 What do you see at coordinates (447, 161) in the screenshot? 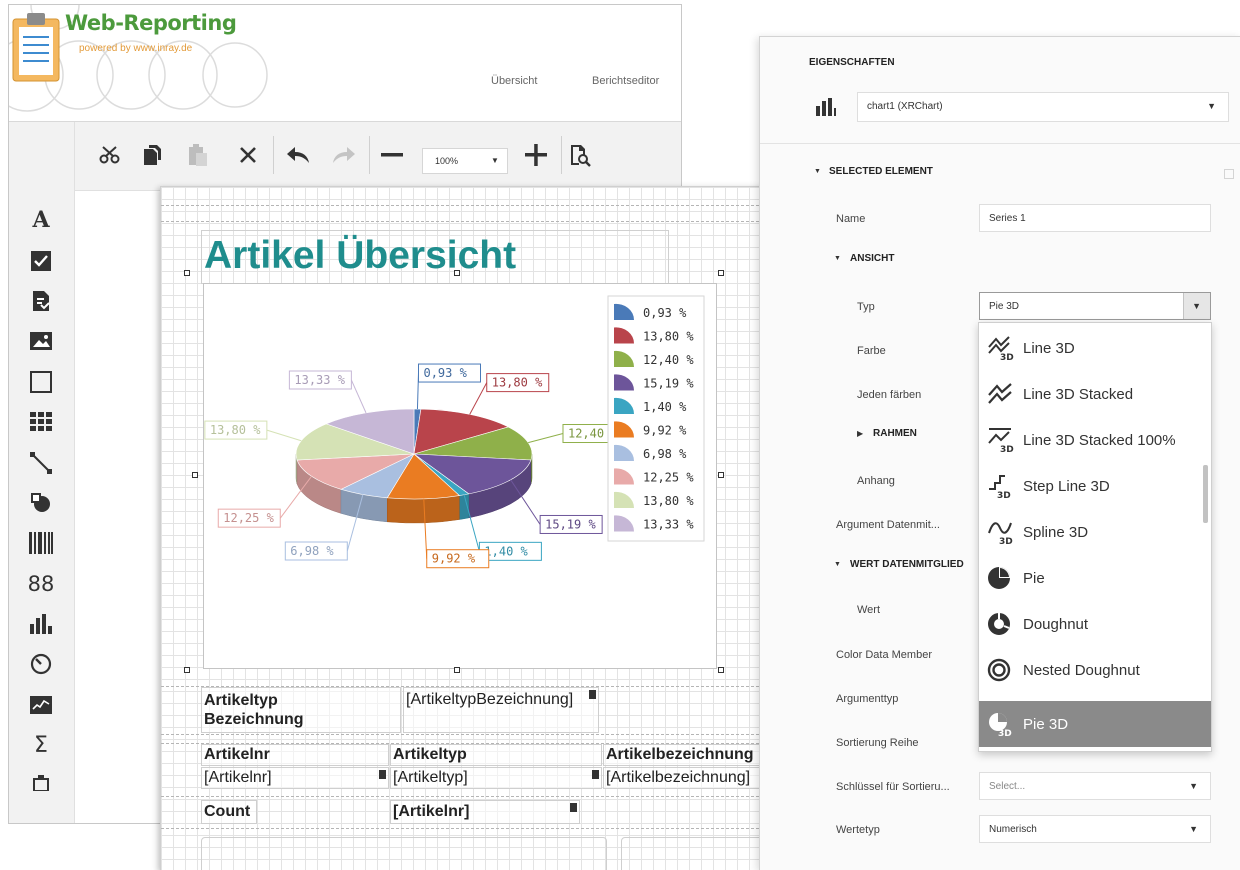
I see `zoom-value: 100%` at bounding box center [447, 161].